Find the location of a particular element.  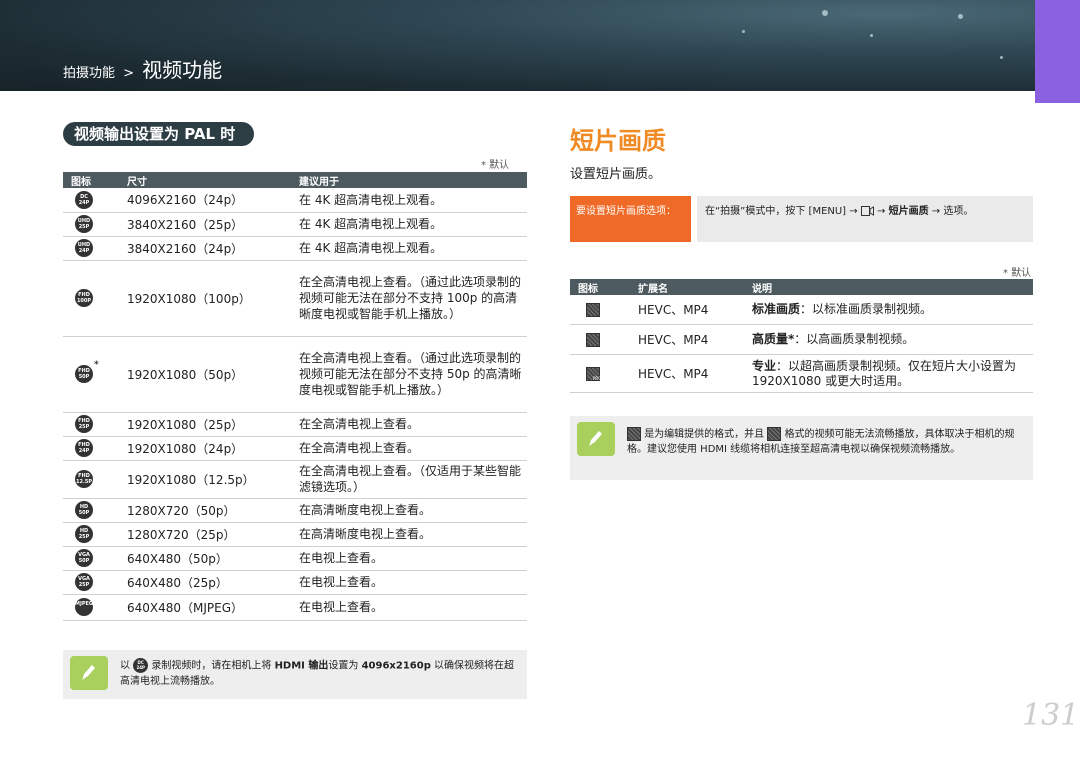

cell-icon: HD 25P is located at coordinates (91, 534).